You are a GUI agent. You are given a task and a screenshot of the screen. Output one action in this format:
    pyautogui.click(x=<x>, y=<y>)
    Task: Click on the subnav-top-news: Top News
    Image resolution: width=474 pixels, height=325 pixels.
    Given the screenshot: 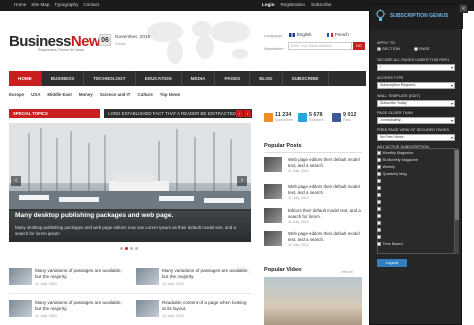 What is the action you would take?
    pyautogui.click(x=170, y=94)
    